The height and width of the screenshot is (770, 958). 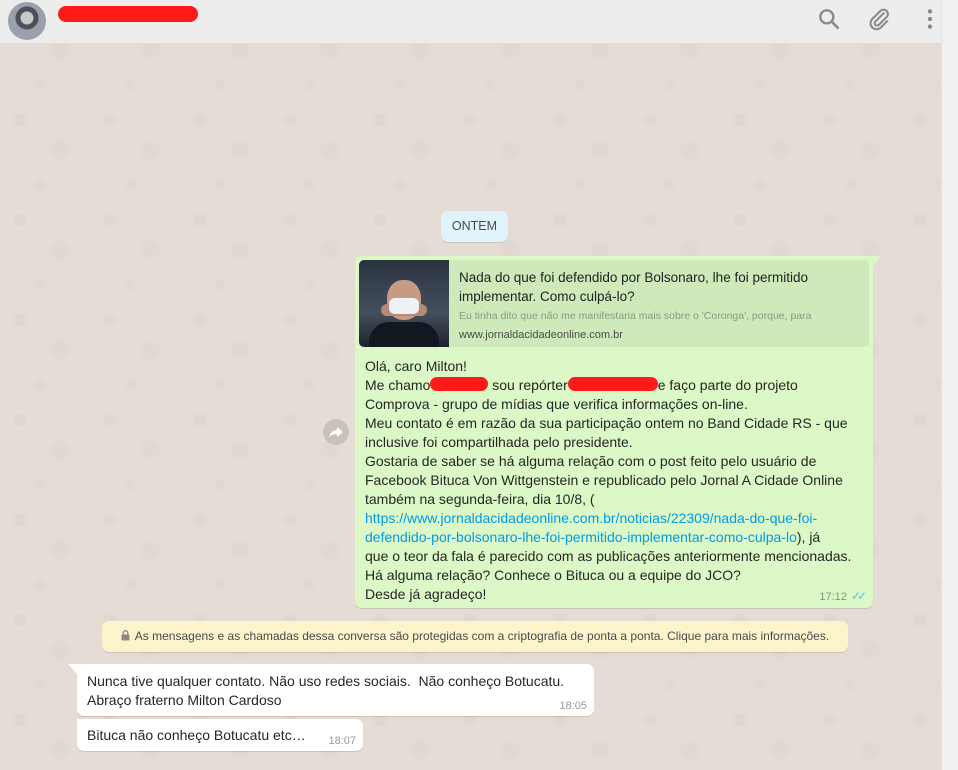 What do you see at coordinates (833, 597) in the screenshot?
I see `outgoing-time: 17:12` at bounding box center [833, 597].